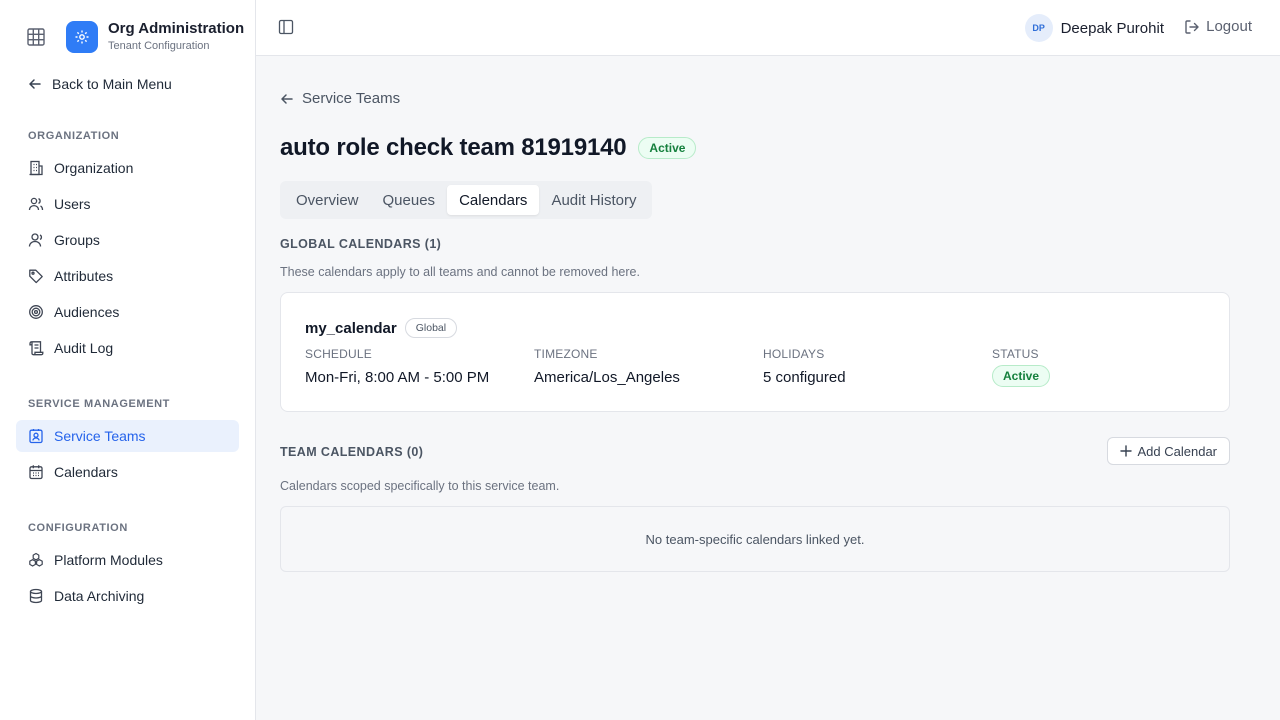  I want to click on team-calendars-heading: TEAM CALENDARS (0), so click(352, 452).